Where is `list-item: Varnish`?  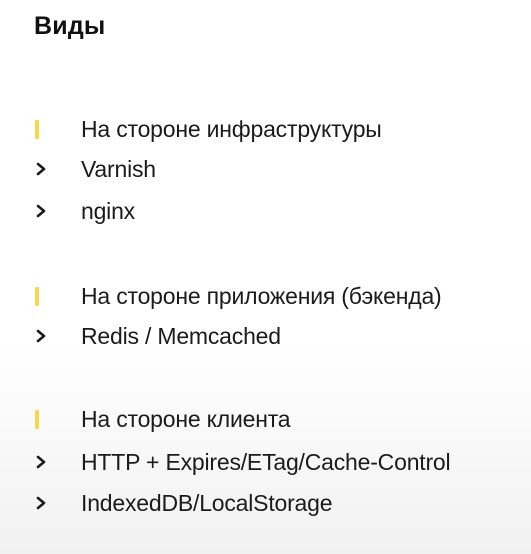
list-item: Varnish is located at coordinates (265, 172).